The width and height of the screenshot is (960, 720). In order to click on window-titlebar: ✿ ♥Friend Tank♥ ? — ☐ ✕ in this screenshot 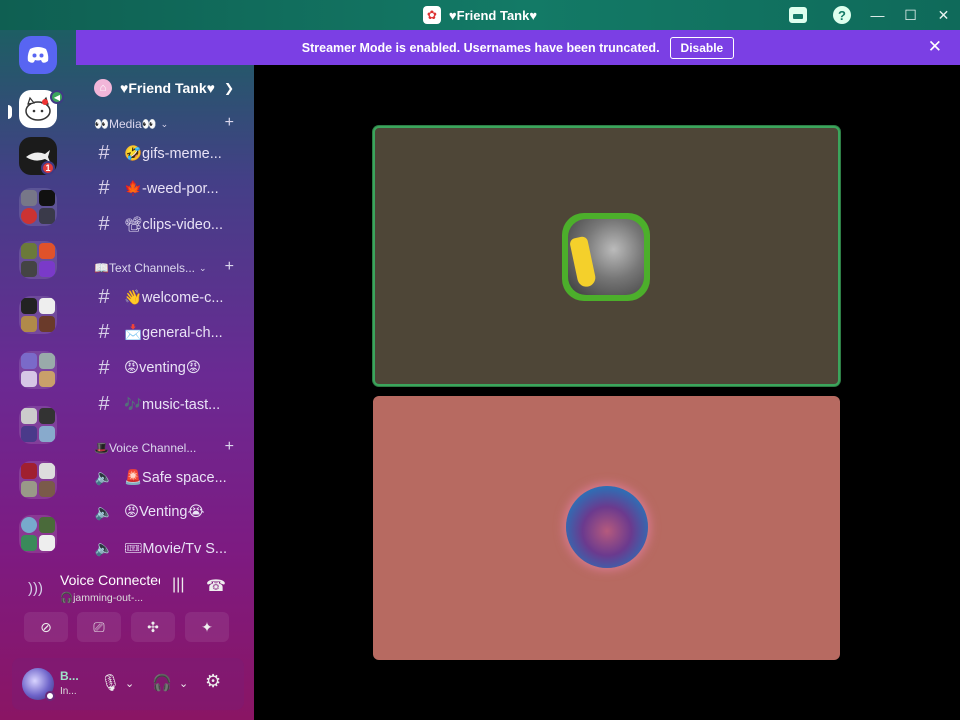, I will do `click(480, 15)`.